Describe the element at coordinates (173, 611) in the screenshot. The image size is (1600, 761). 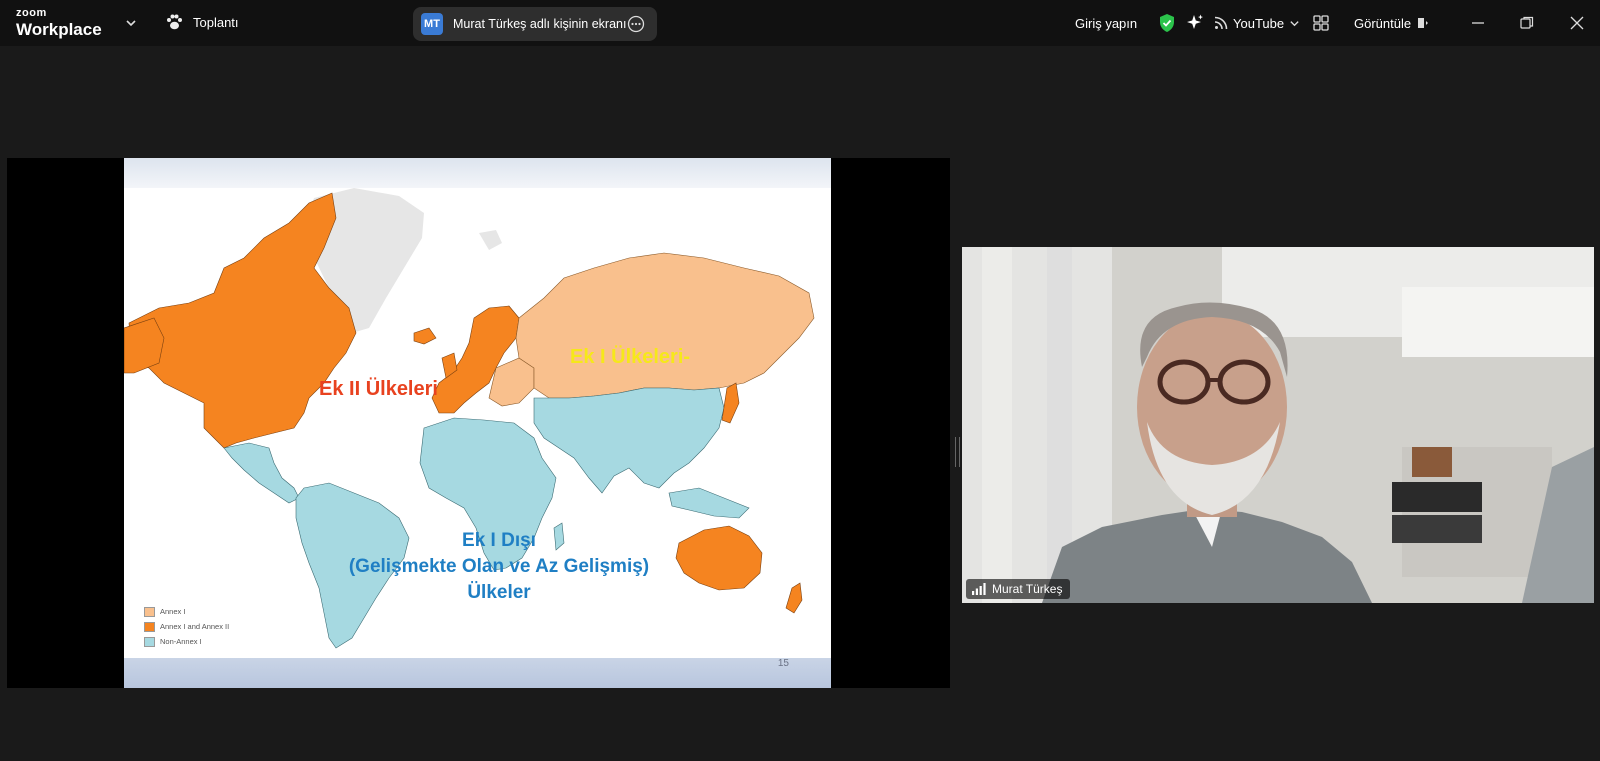
I see `legend-label: Annex I` at that location.